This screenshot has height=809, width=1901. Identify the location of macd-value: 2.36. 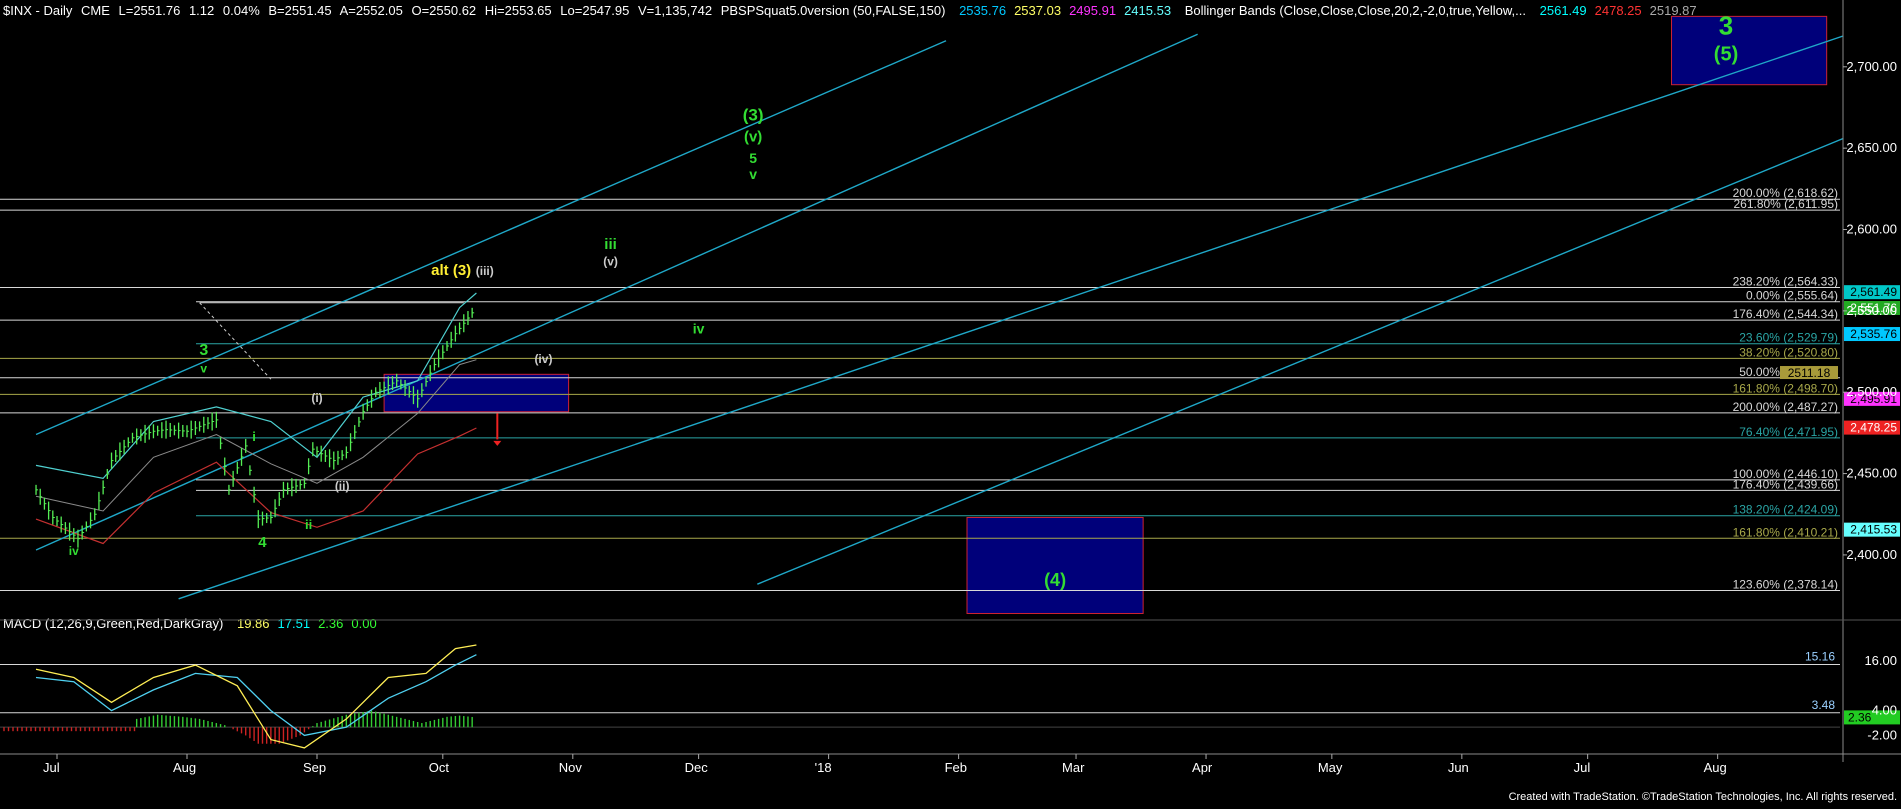
(330, 623).